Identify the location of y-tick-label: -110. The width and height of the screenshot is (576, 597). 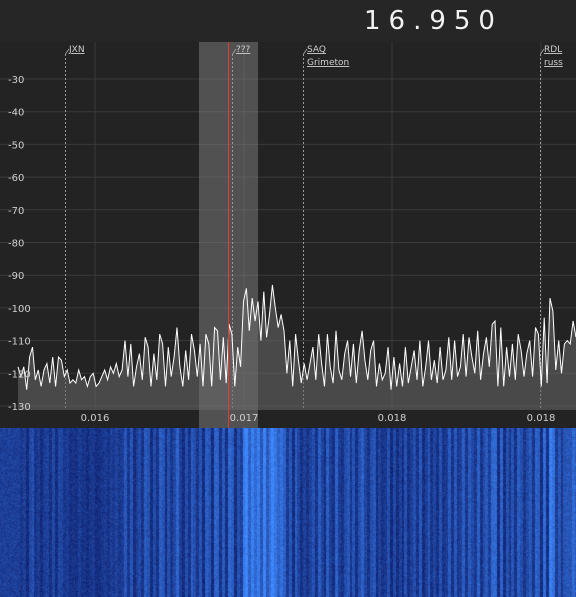
(19, 342).